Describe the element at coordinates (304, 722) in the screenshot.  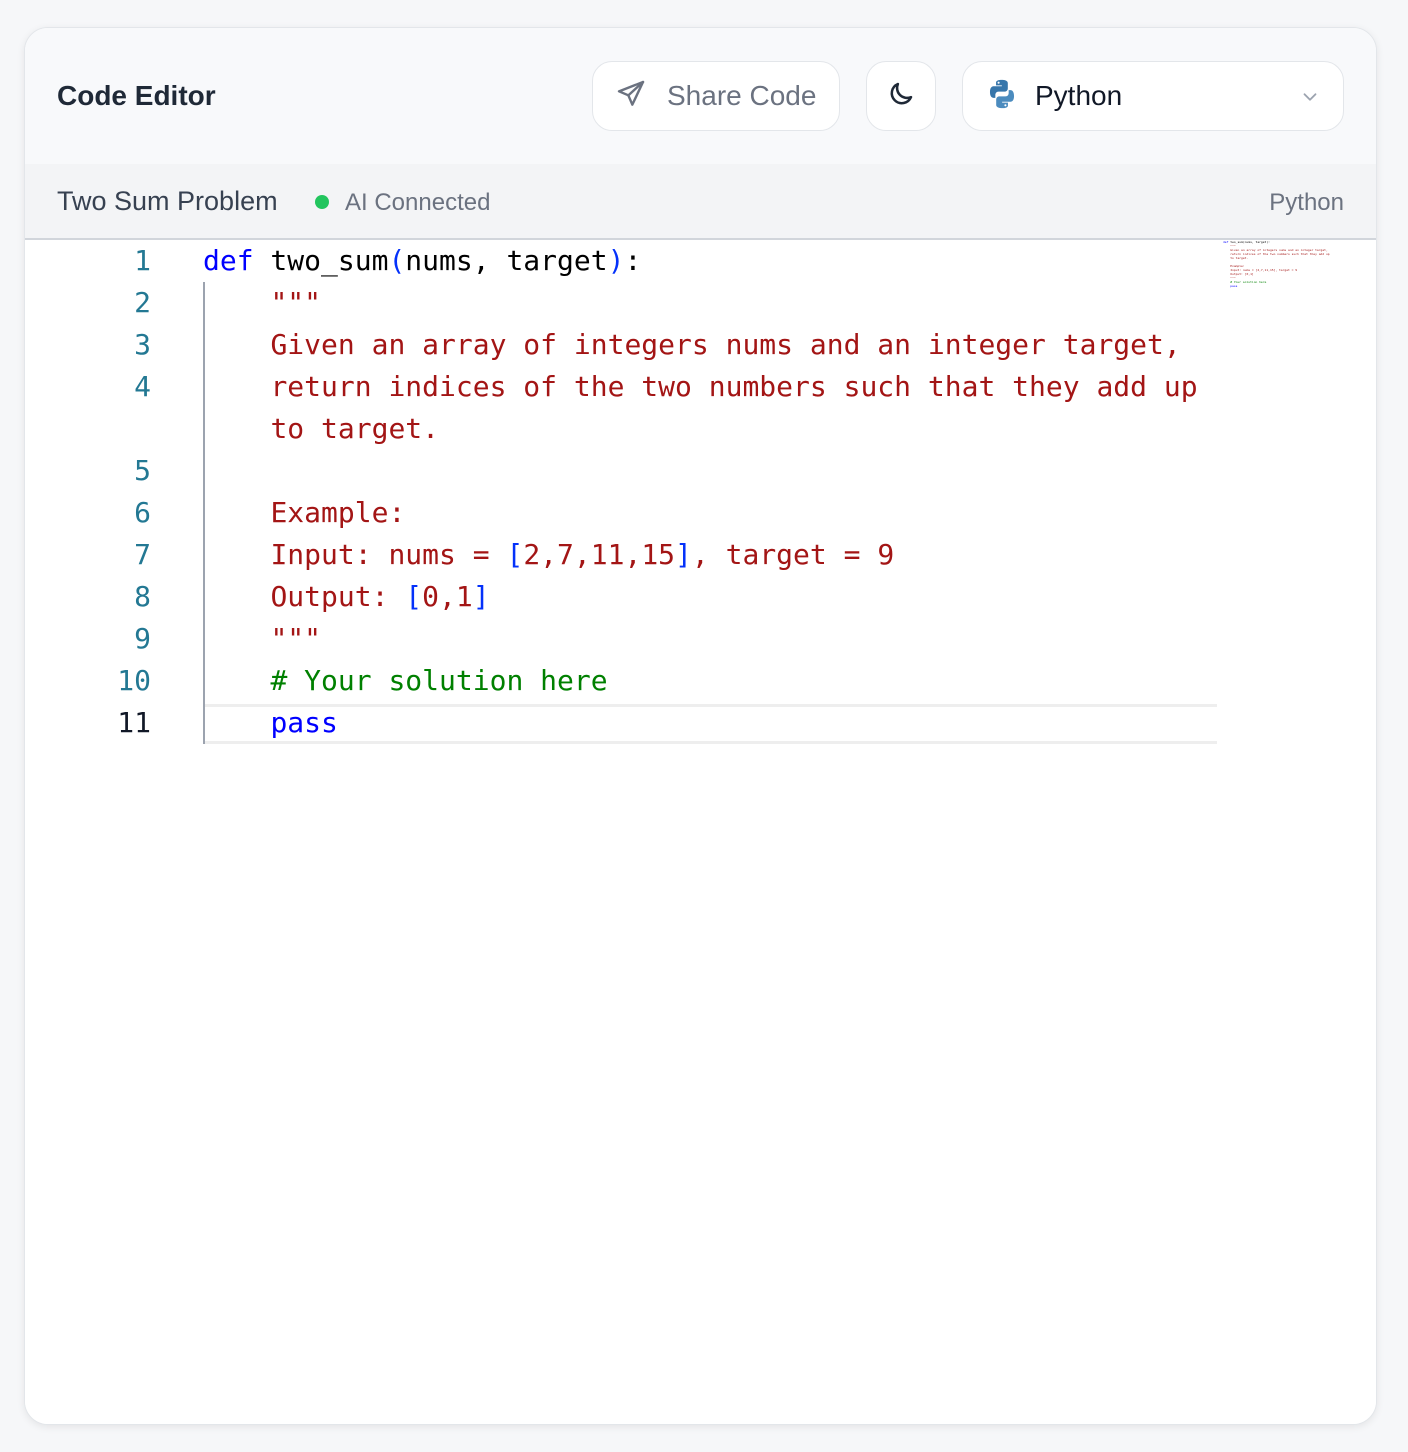
I see `code-line: pass` at that location.